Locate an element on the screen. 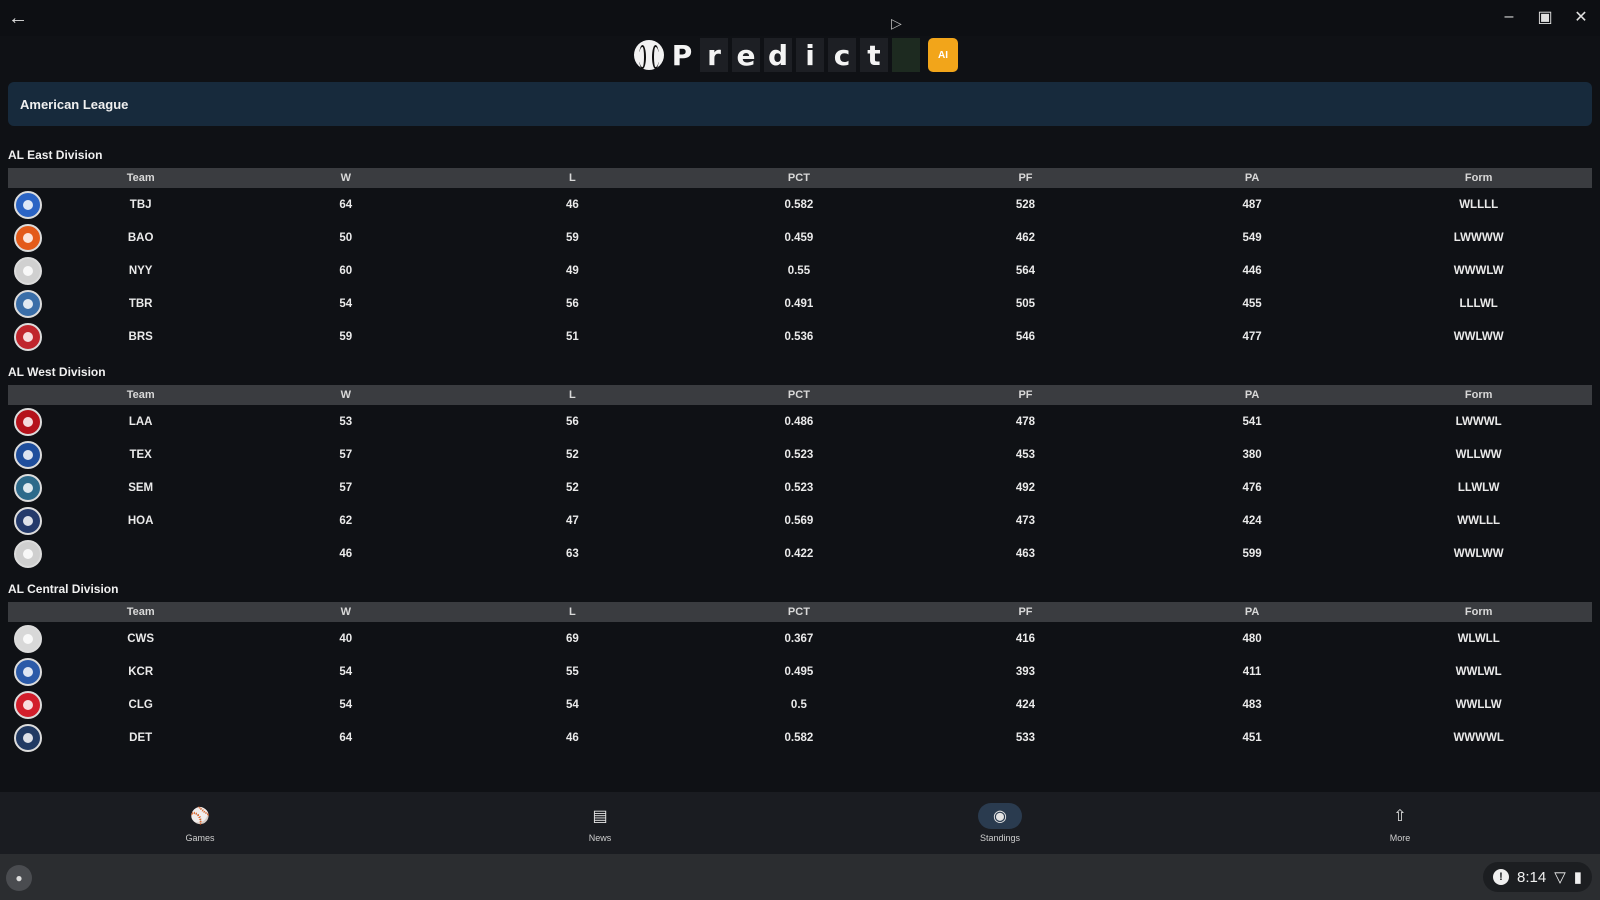 The height and width of the screenshot is (900, 1600). cell-pct: 0.536 is located at coordinates (799, 336).